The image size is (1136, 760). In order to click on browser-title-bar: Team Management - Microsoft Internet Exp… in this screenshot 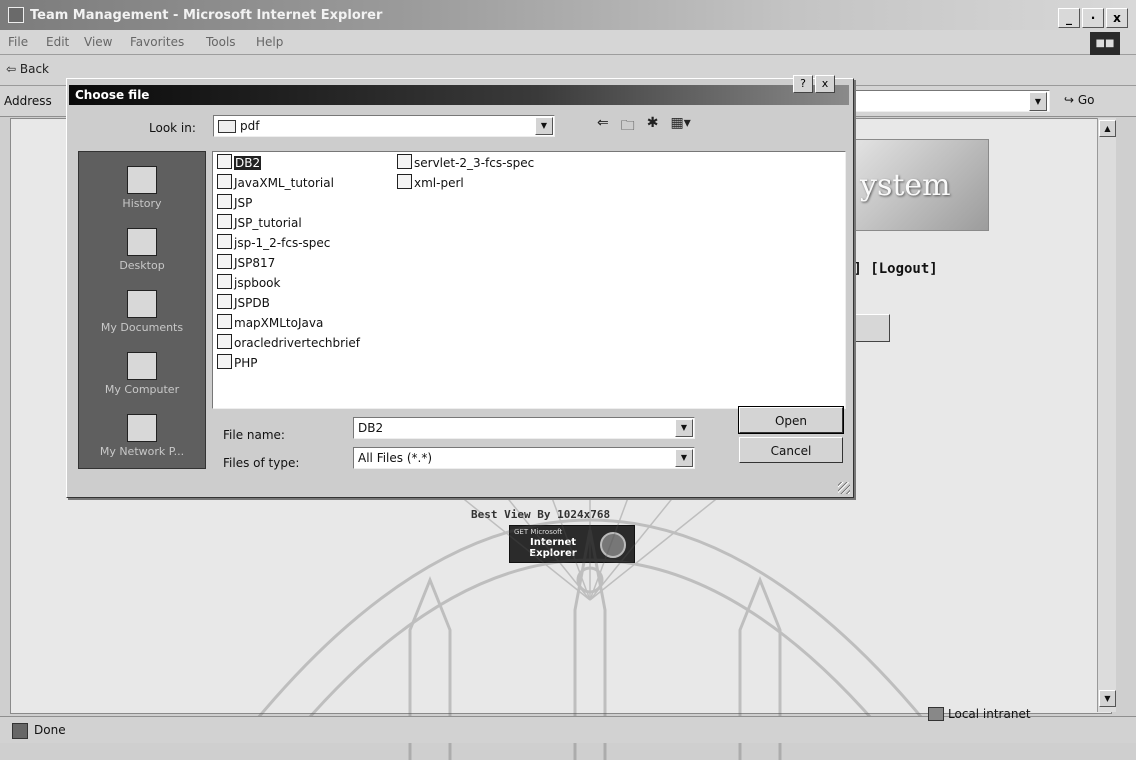, I will do `click(568, 15)`.